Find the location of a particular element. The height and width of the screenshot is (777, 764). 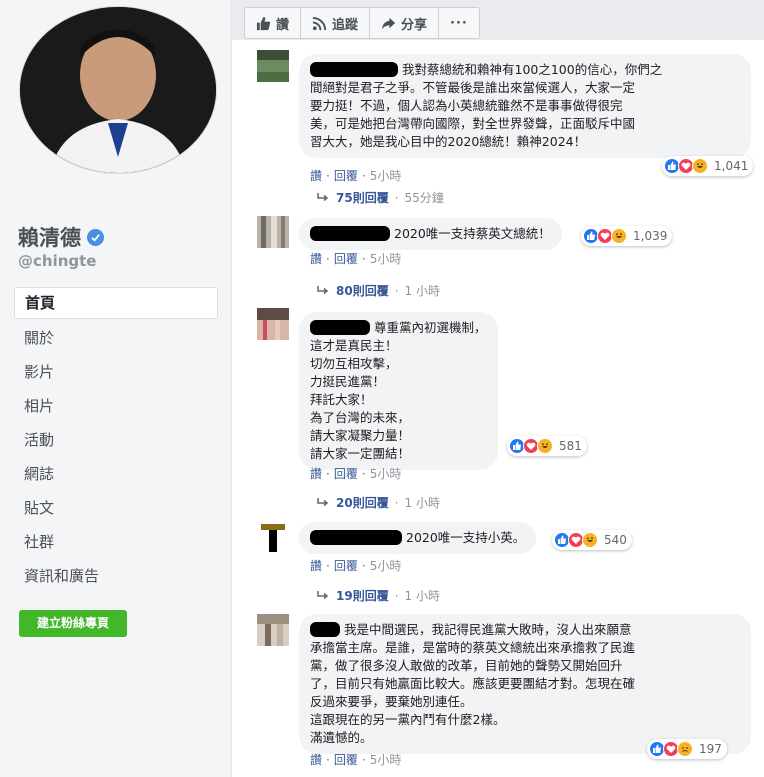

page-nav: 首頁 關於 影片 相片 活動 網誌 貼文 社群 資訊和廣告 is located at coordinates (116, 440).